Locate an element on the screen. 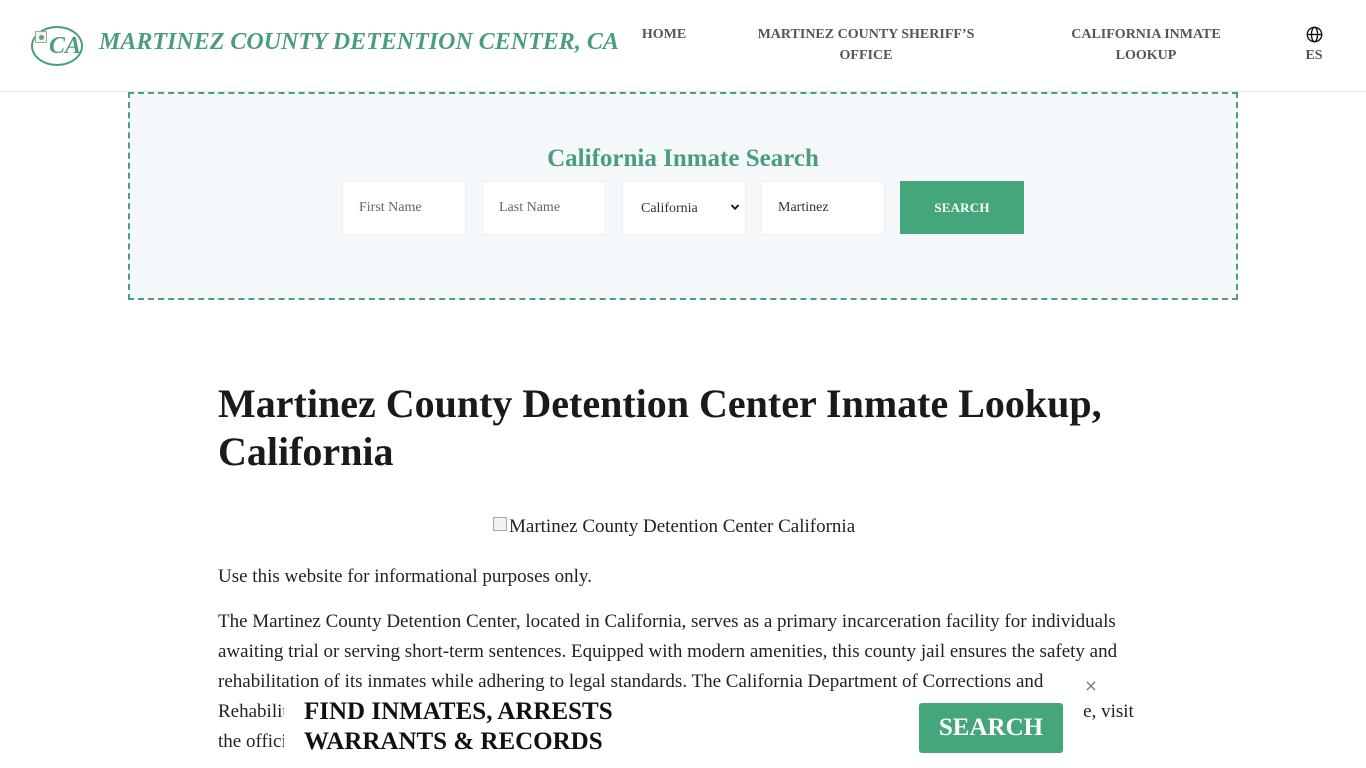 This screenshot has height=768, width=1366. logo-text: CA is located at coordinates (65, 46).